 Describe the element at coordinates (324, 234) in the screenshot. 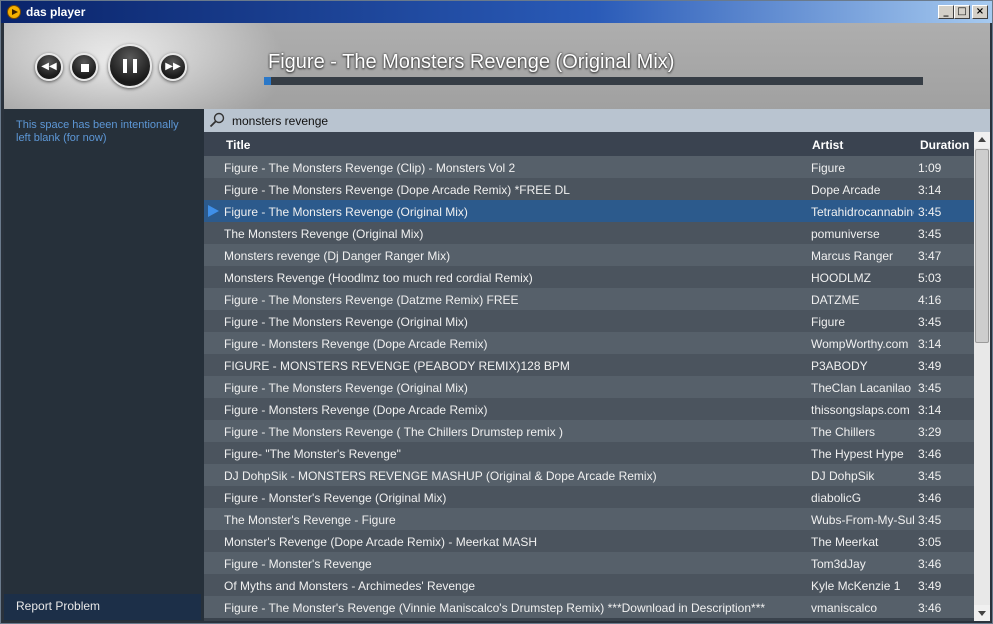

I see `cell-title: The Monsters Revenge (Original Mix)` at that location.